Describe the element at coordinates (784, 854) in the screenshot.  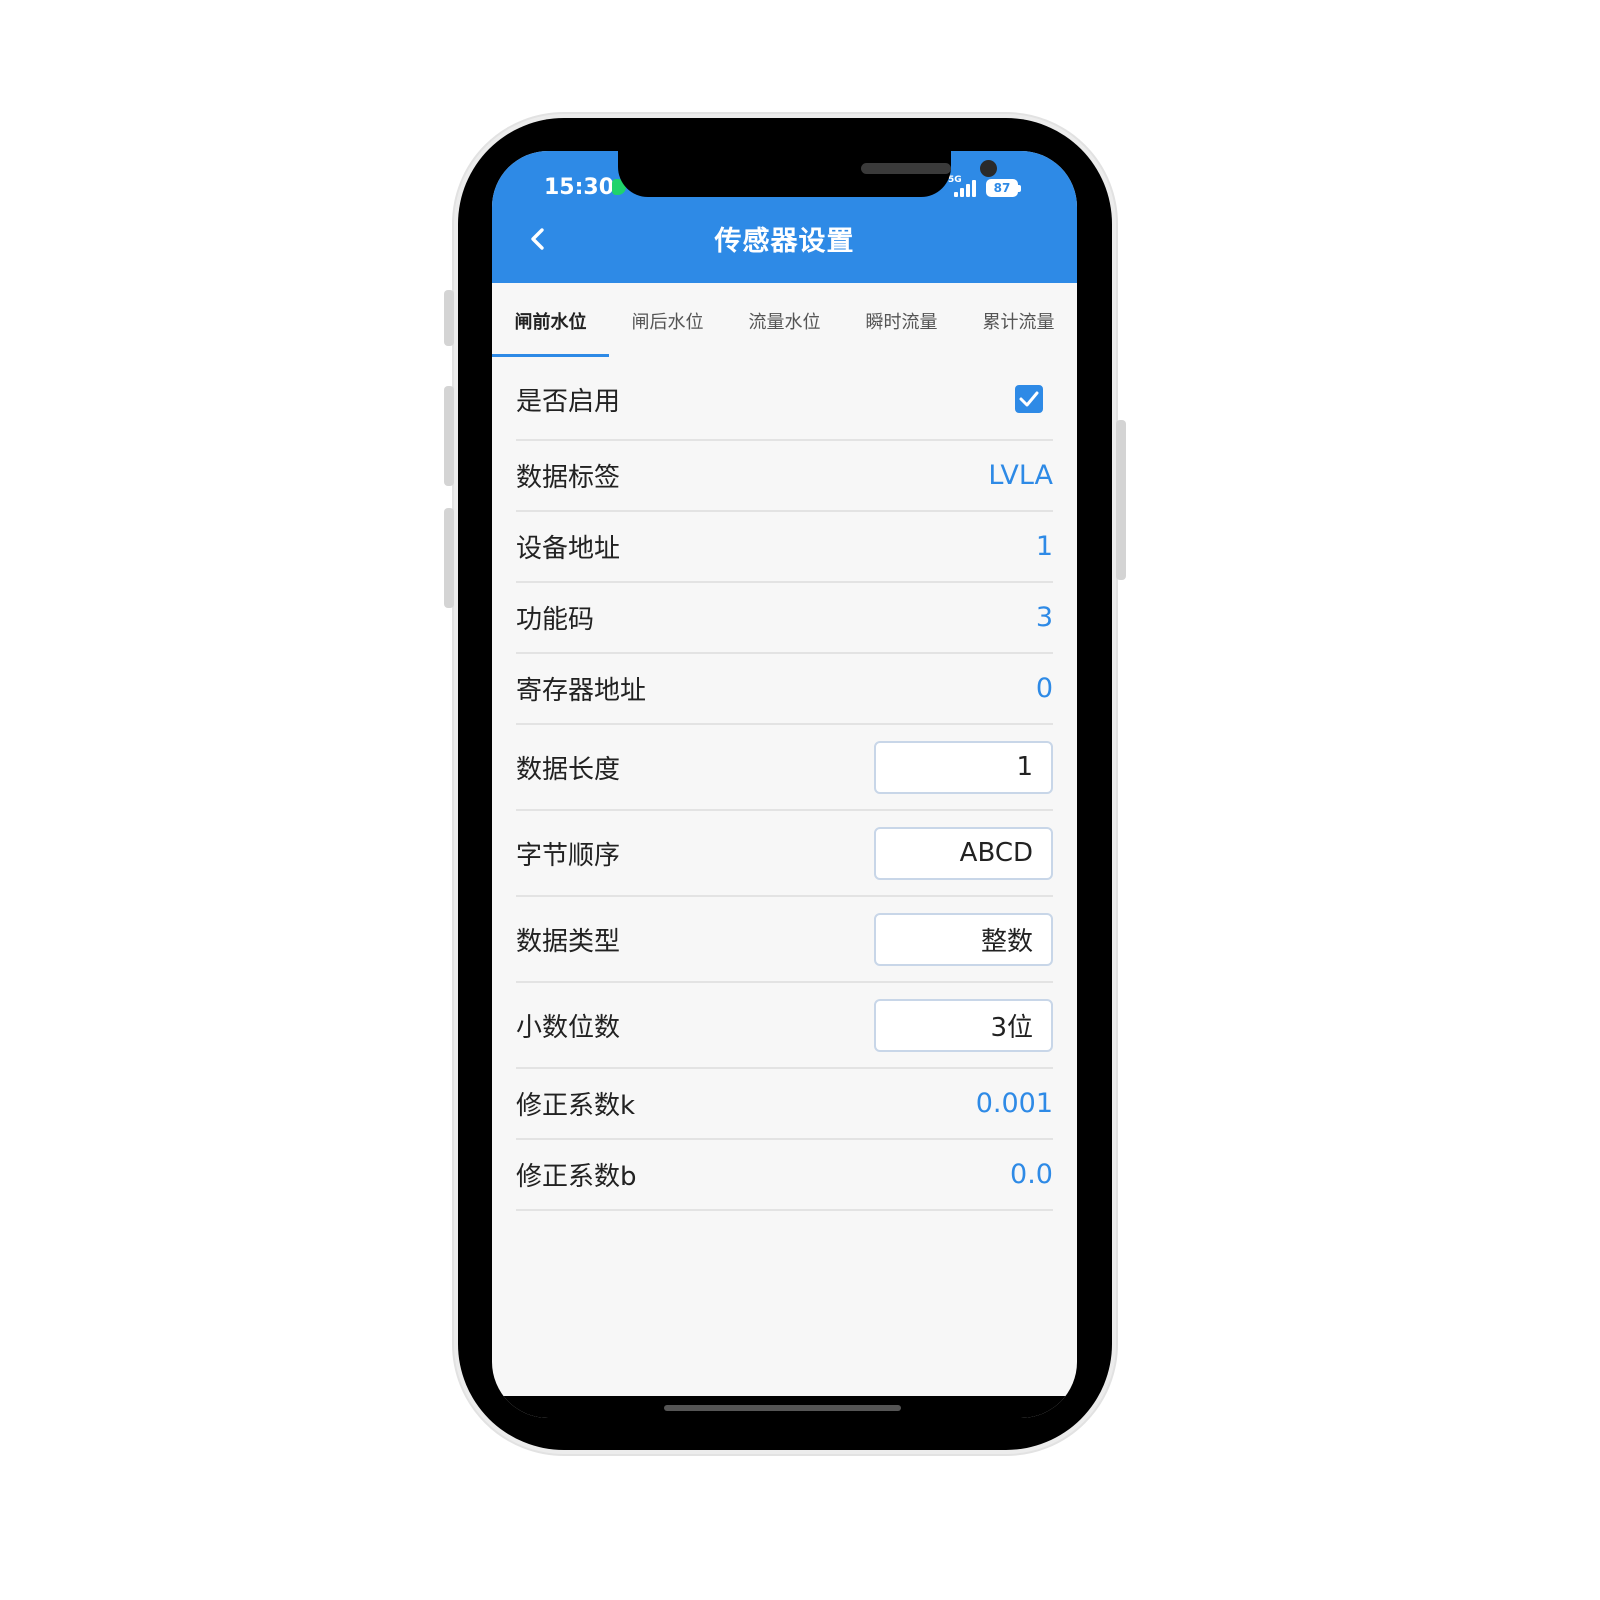
I see `row-byte-order: 字节顺序 ABCD` at that location.